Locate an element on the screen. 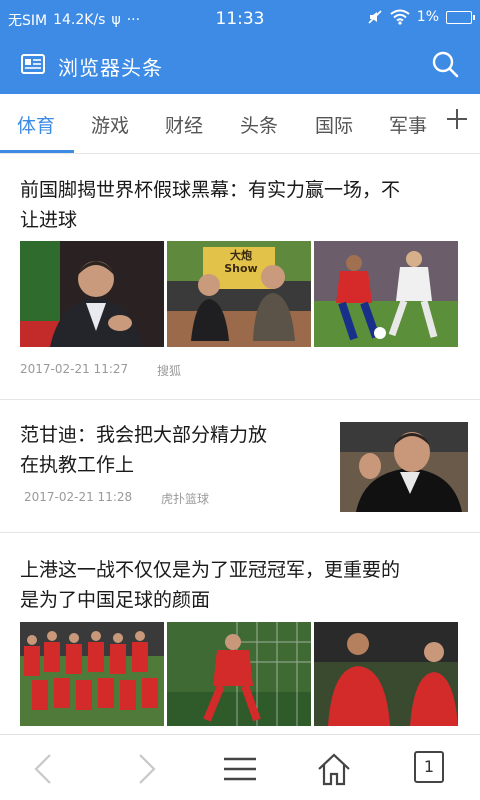 The width and height of the screenshot is (480, 800). article-title: 范甘迪：我会把大部分精力放 在执教工作上 is located at coordinates (143, 450).